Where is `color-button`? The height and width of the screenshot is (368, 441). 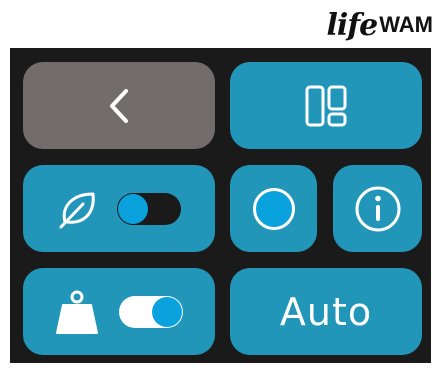
color-button is located at coordinates (273, 208).